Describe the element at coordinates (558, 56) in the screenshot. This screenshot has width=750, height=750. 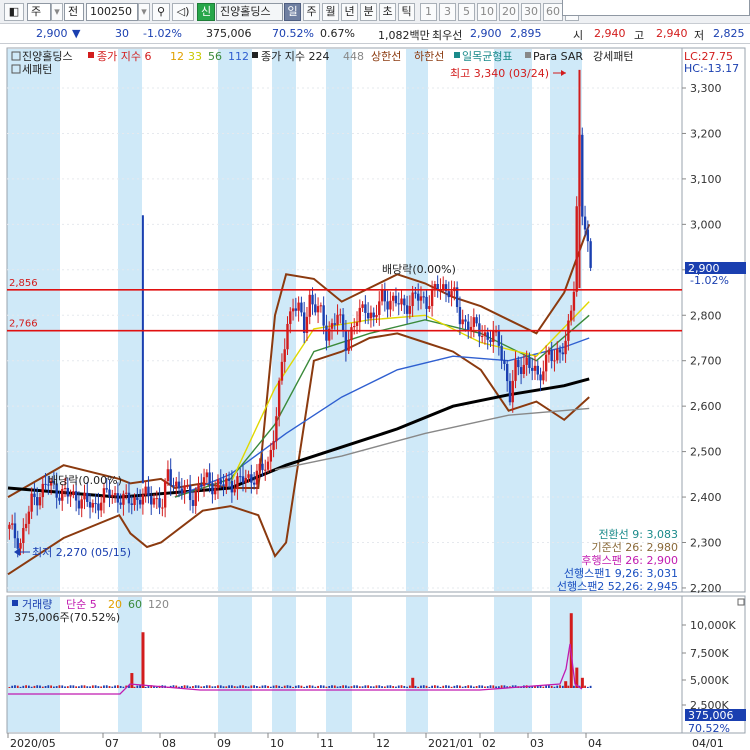
I see `legend-psar: Para SAR` at that location.